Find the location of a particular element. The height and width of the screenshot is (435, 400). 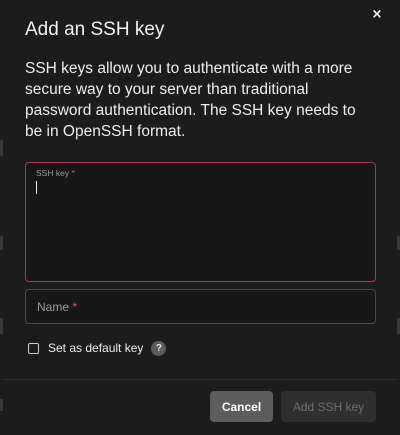

default-key-checkbox is located at coordinates (33, 348).